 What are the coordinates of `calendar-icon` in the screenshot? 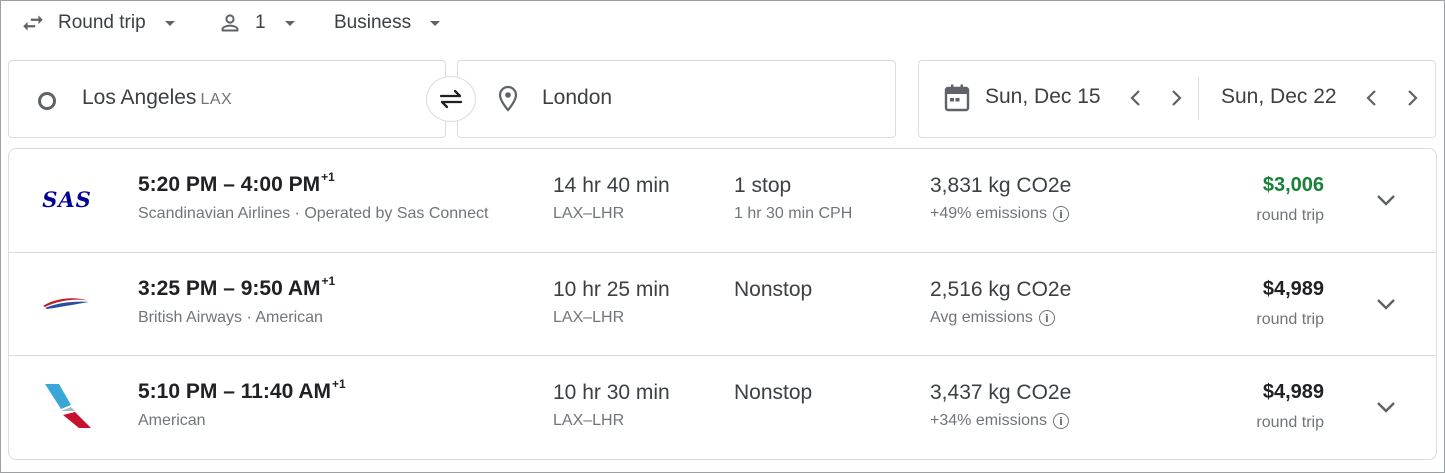 It's located at (957, 98).